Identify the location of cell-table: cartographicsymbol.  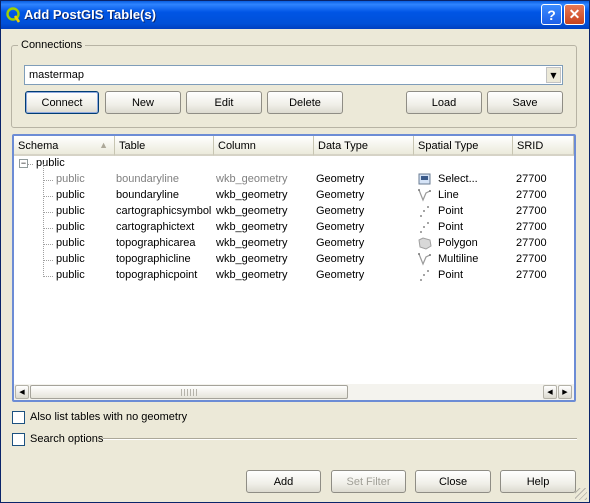
(164, 211).